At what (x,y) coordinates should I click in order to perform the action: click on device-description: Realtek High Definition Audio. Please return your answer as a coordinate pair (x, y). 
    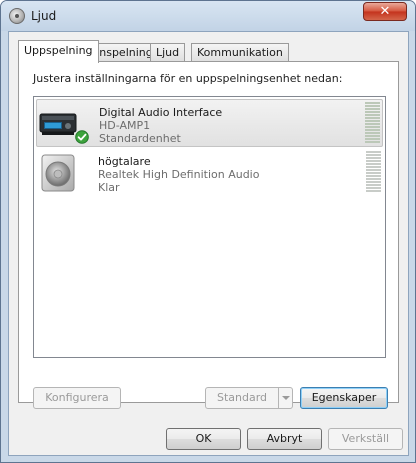
    Looking at the image, I should click on (179, 174).